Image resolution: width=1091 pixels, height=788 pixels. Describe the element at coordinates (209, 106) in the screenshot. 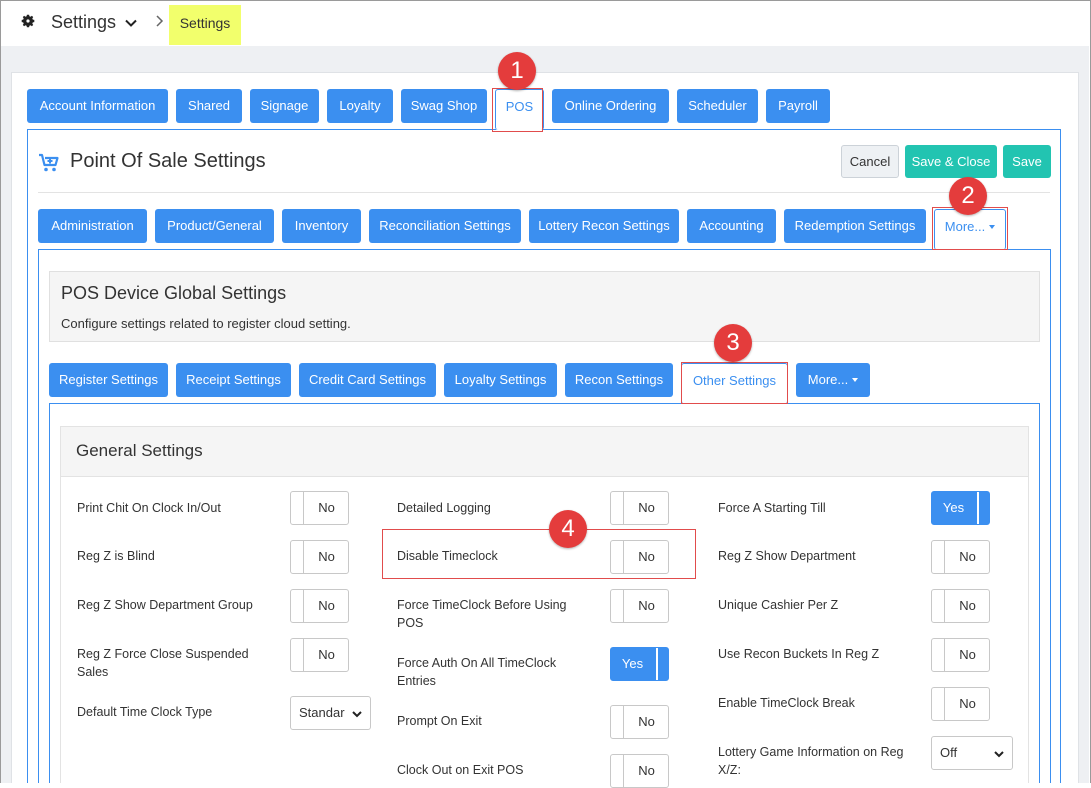

I see `tab-shared: Shared` at that location.